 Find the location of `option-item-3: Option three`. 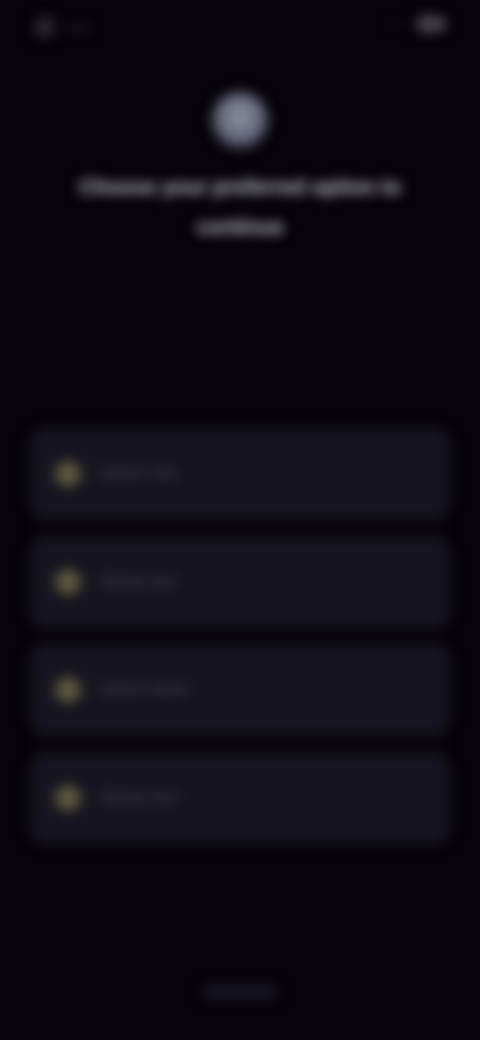

option-item-3: Option three is located at coordinates (240, 690).